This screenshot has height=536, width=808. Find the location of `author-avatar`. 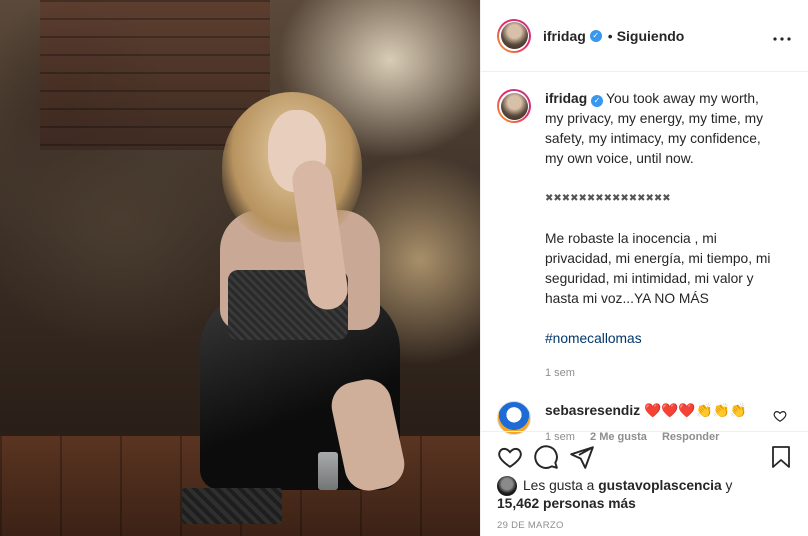

author-avatar is located at coordinates (514, 35).